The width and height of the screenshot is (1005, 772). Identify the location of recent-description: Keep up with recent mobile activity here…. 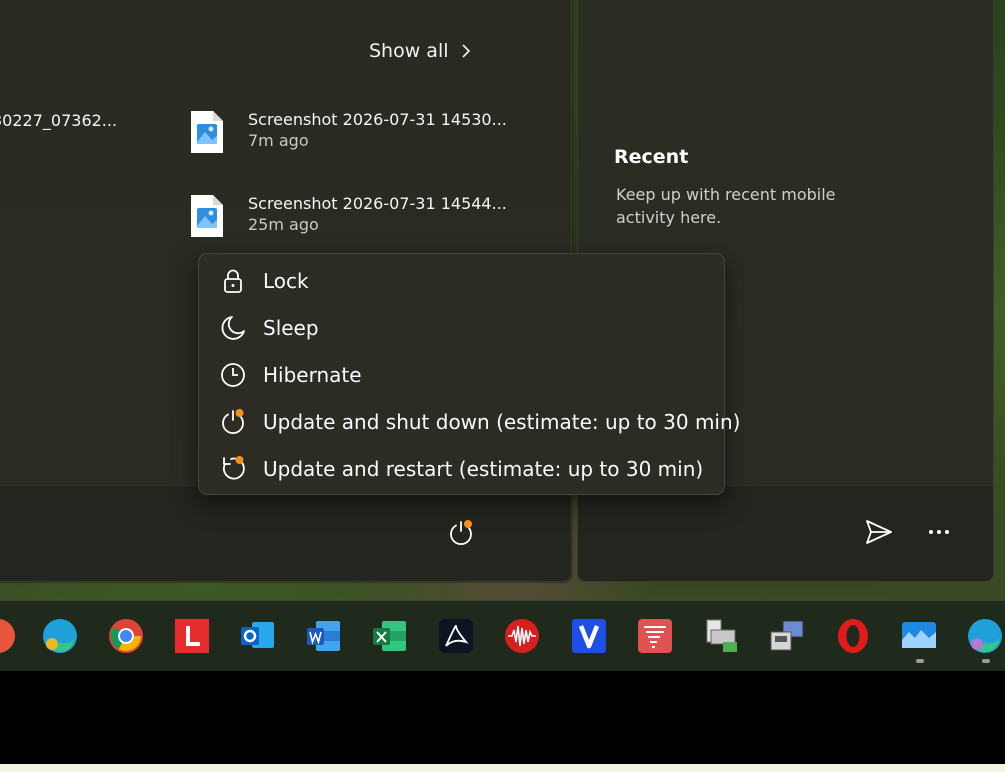
(726, 206).